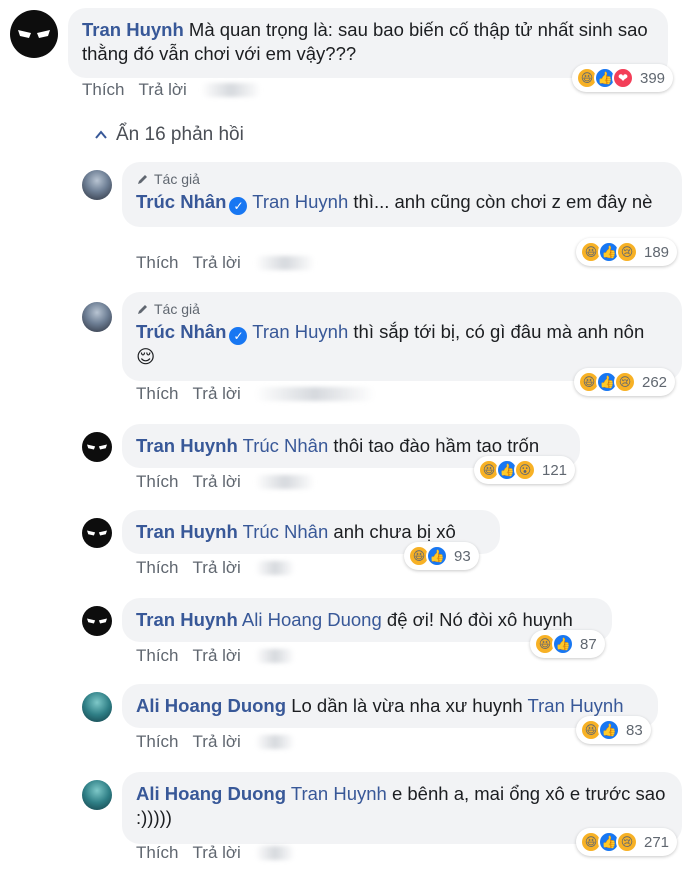  What do you see at coordinates (479, 619) in the screenshot?
I see `comment-text: đệ ơi! Nó đòi xô huynh` at bounding box center [479, 619].